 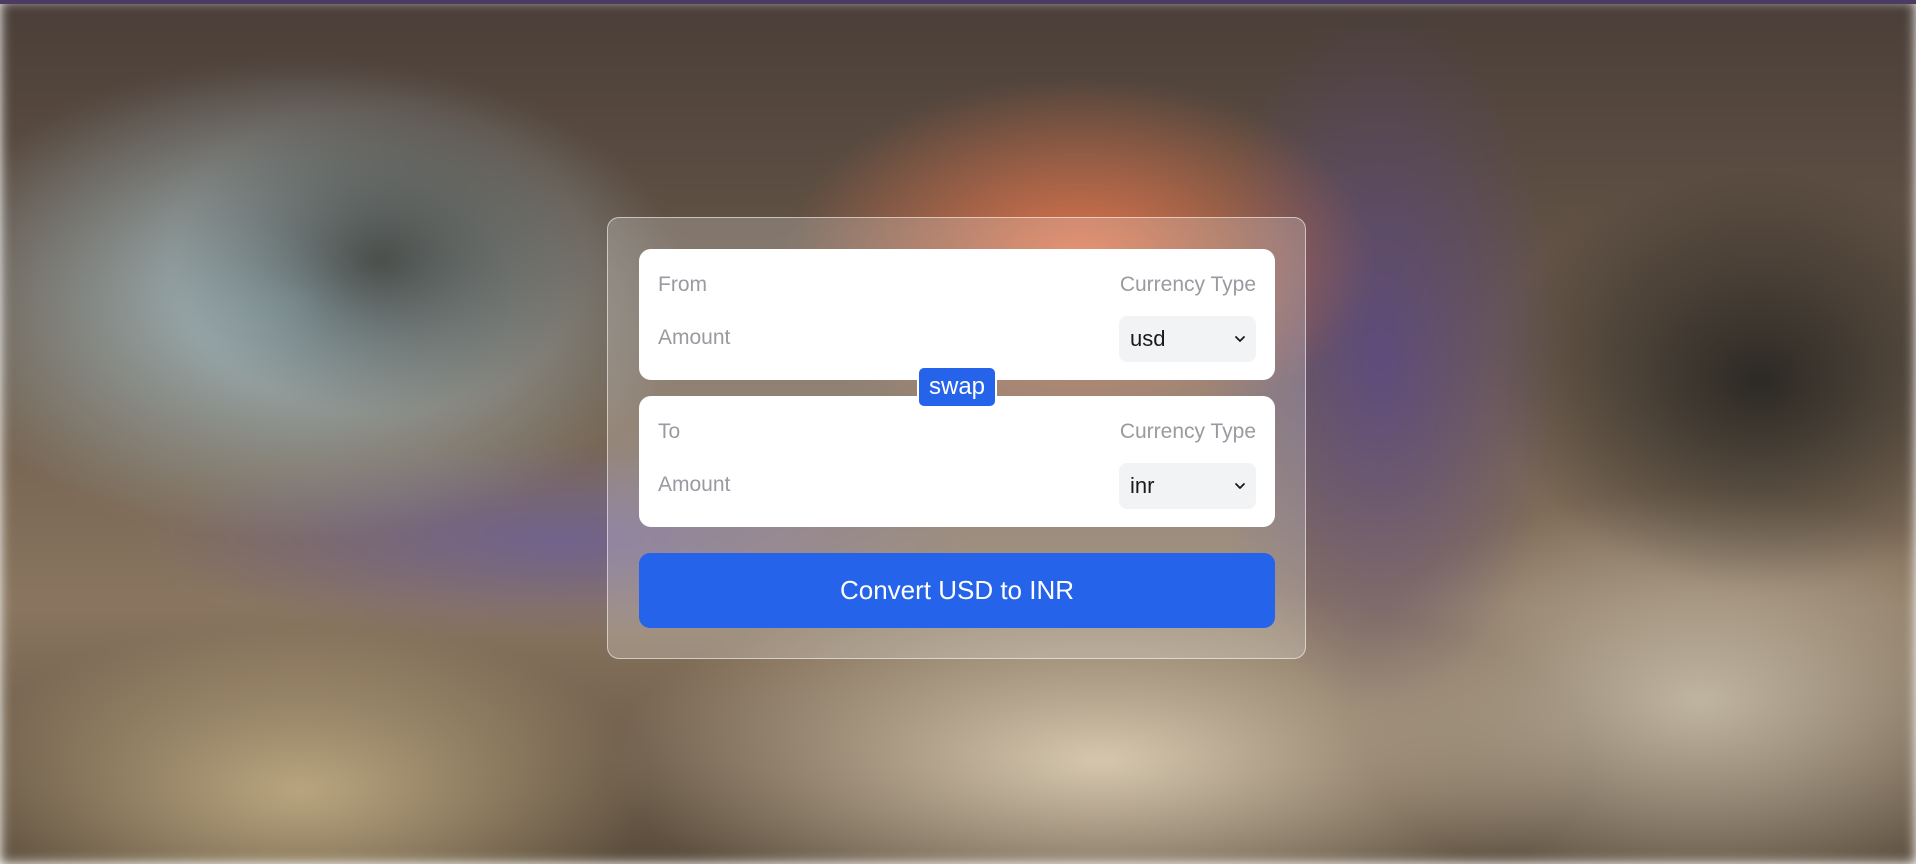 I want to click on swap-button: swap, so click(x=957, y=387).